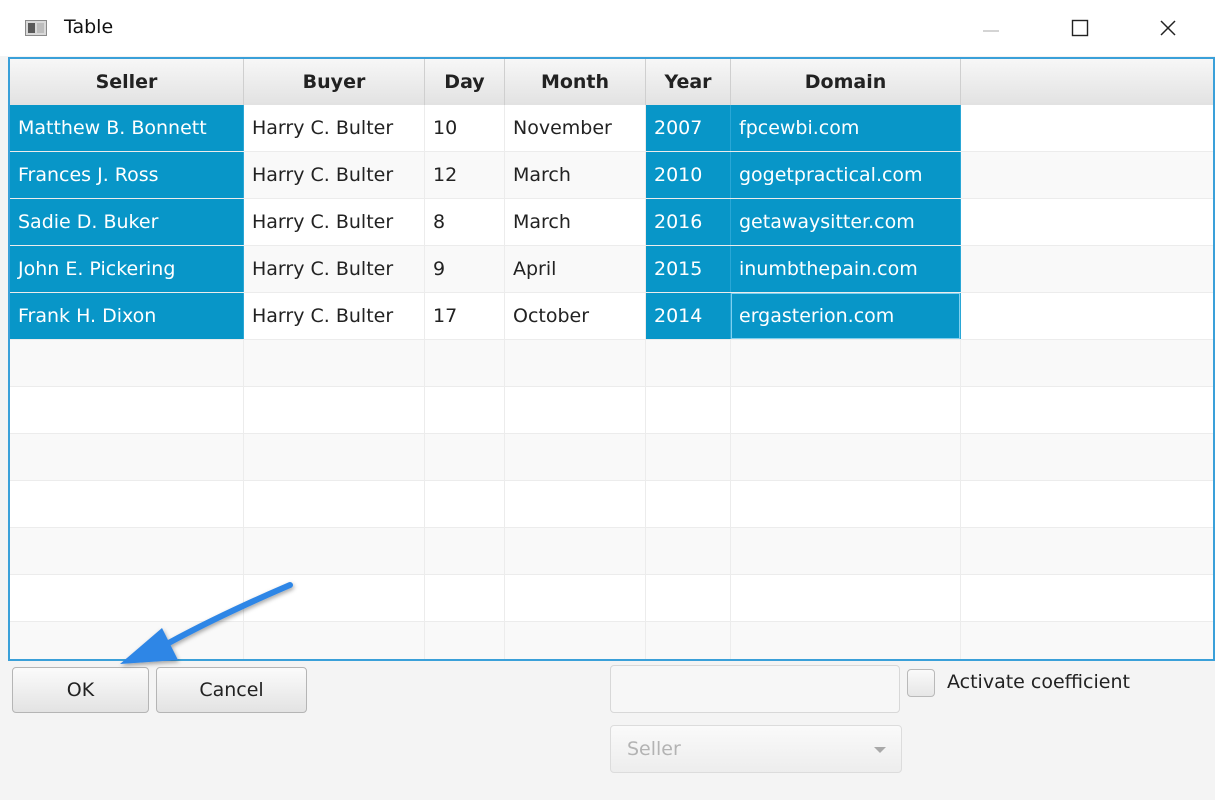  Describe the element at coordinates (846, 175) in the screenshot. I see `cell-domain: gogetpractical.com` at that location.